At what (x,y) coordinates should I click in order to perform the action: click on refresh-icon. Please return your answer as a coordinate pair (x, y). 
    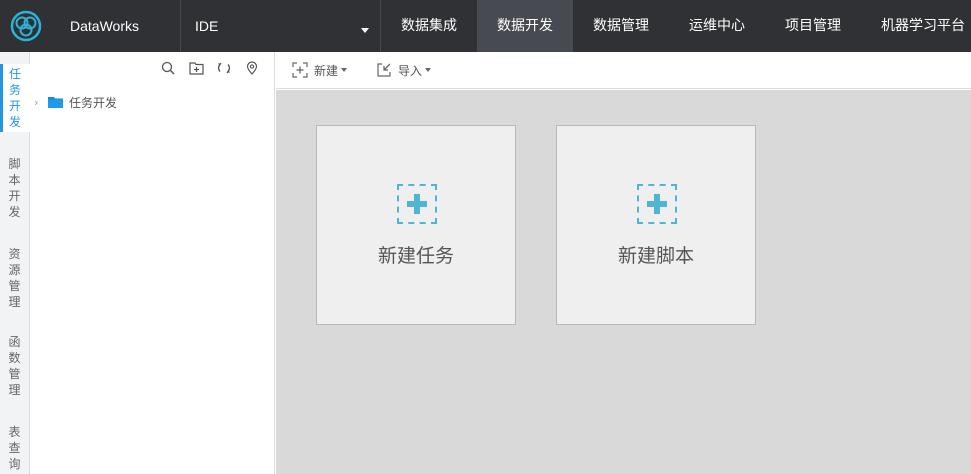
    Looking at the image, I should click on (224, 68).